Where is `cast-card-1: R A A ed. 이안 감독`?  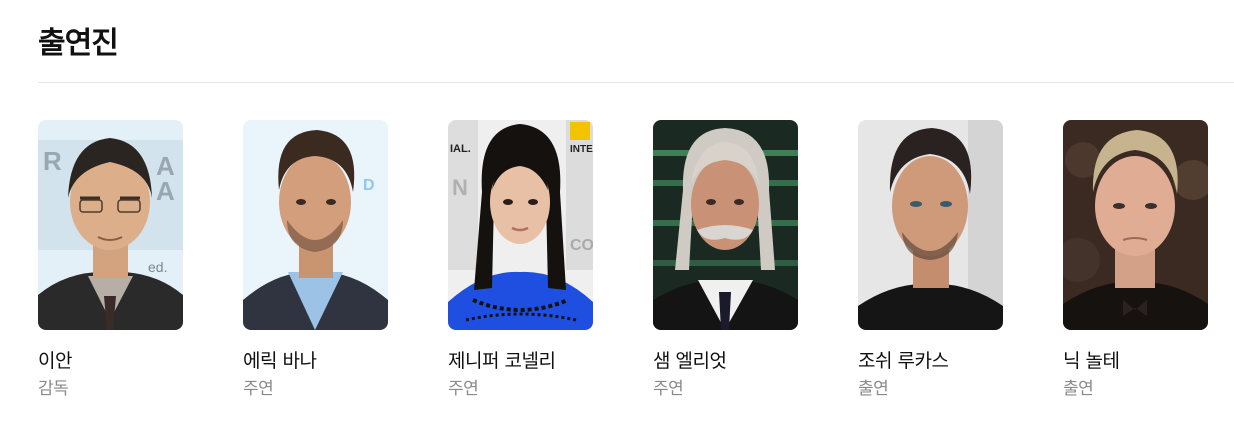
cast-card-1: R A A ed. 이안 감독 is located at coordinates (110, 260).